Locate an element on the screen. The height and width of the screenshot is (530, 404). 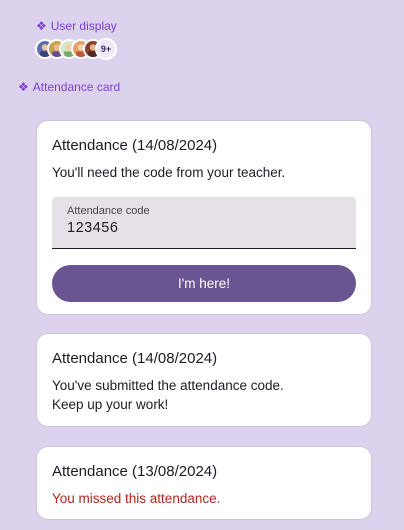
avatar-group: 9+ is located at coordinates (76, 49).